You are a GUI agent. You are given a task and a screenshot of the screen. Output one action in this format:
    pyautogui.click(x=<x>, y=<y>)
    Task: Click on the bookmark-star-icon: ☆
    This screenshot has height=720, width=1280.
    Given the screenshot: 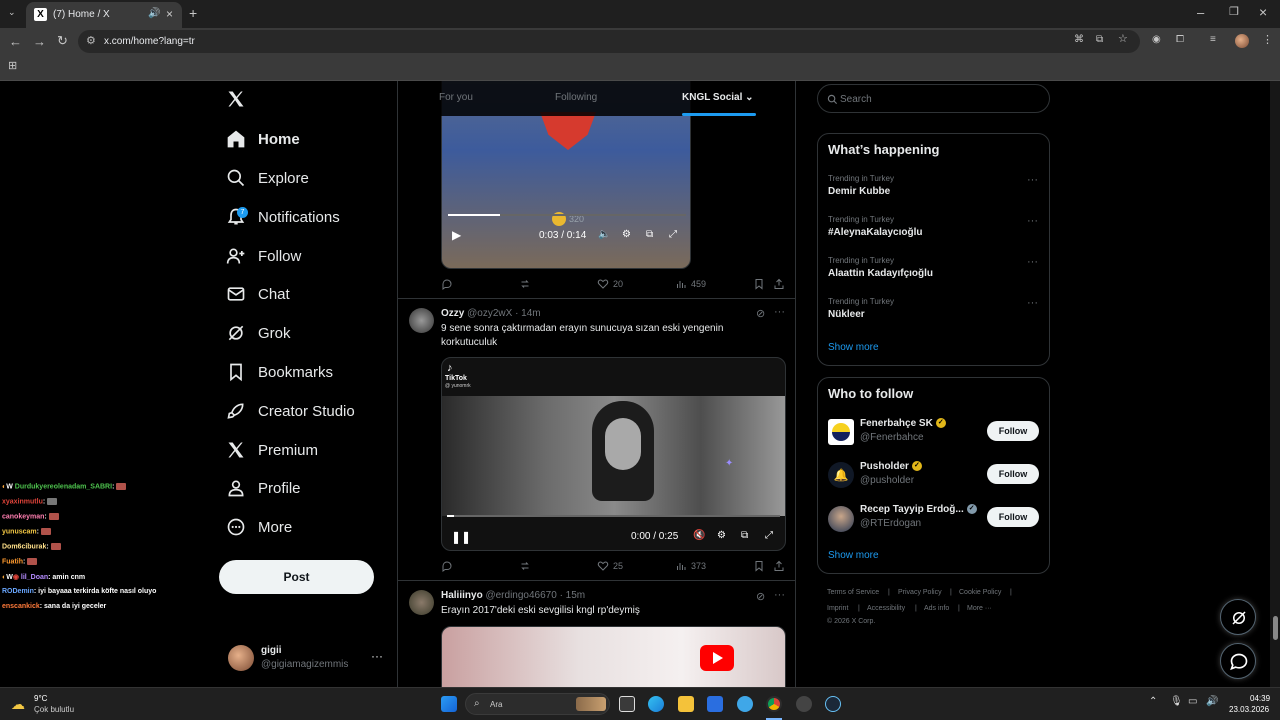 What is the action you would take?
    pyautogui.click(x=1123, y=39)
    